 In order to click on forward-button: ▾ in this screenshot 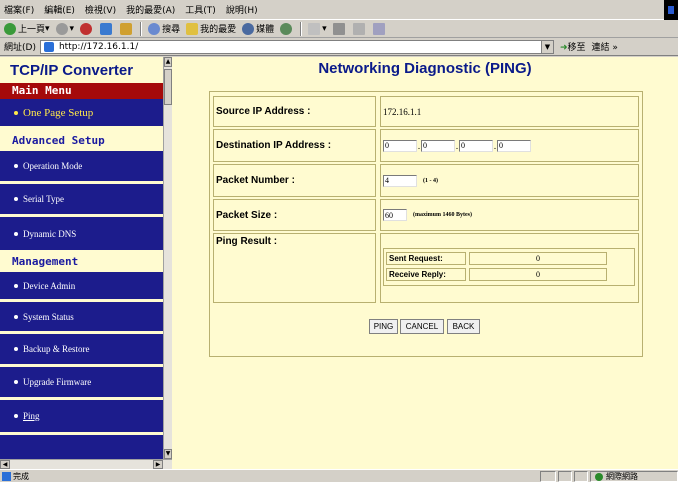, I will do `click(64, 28)`.